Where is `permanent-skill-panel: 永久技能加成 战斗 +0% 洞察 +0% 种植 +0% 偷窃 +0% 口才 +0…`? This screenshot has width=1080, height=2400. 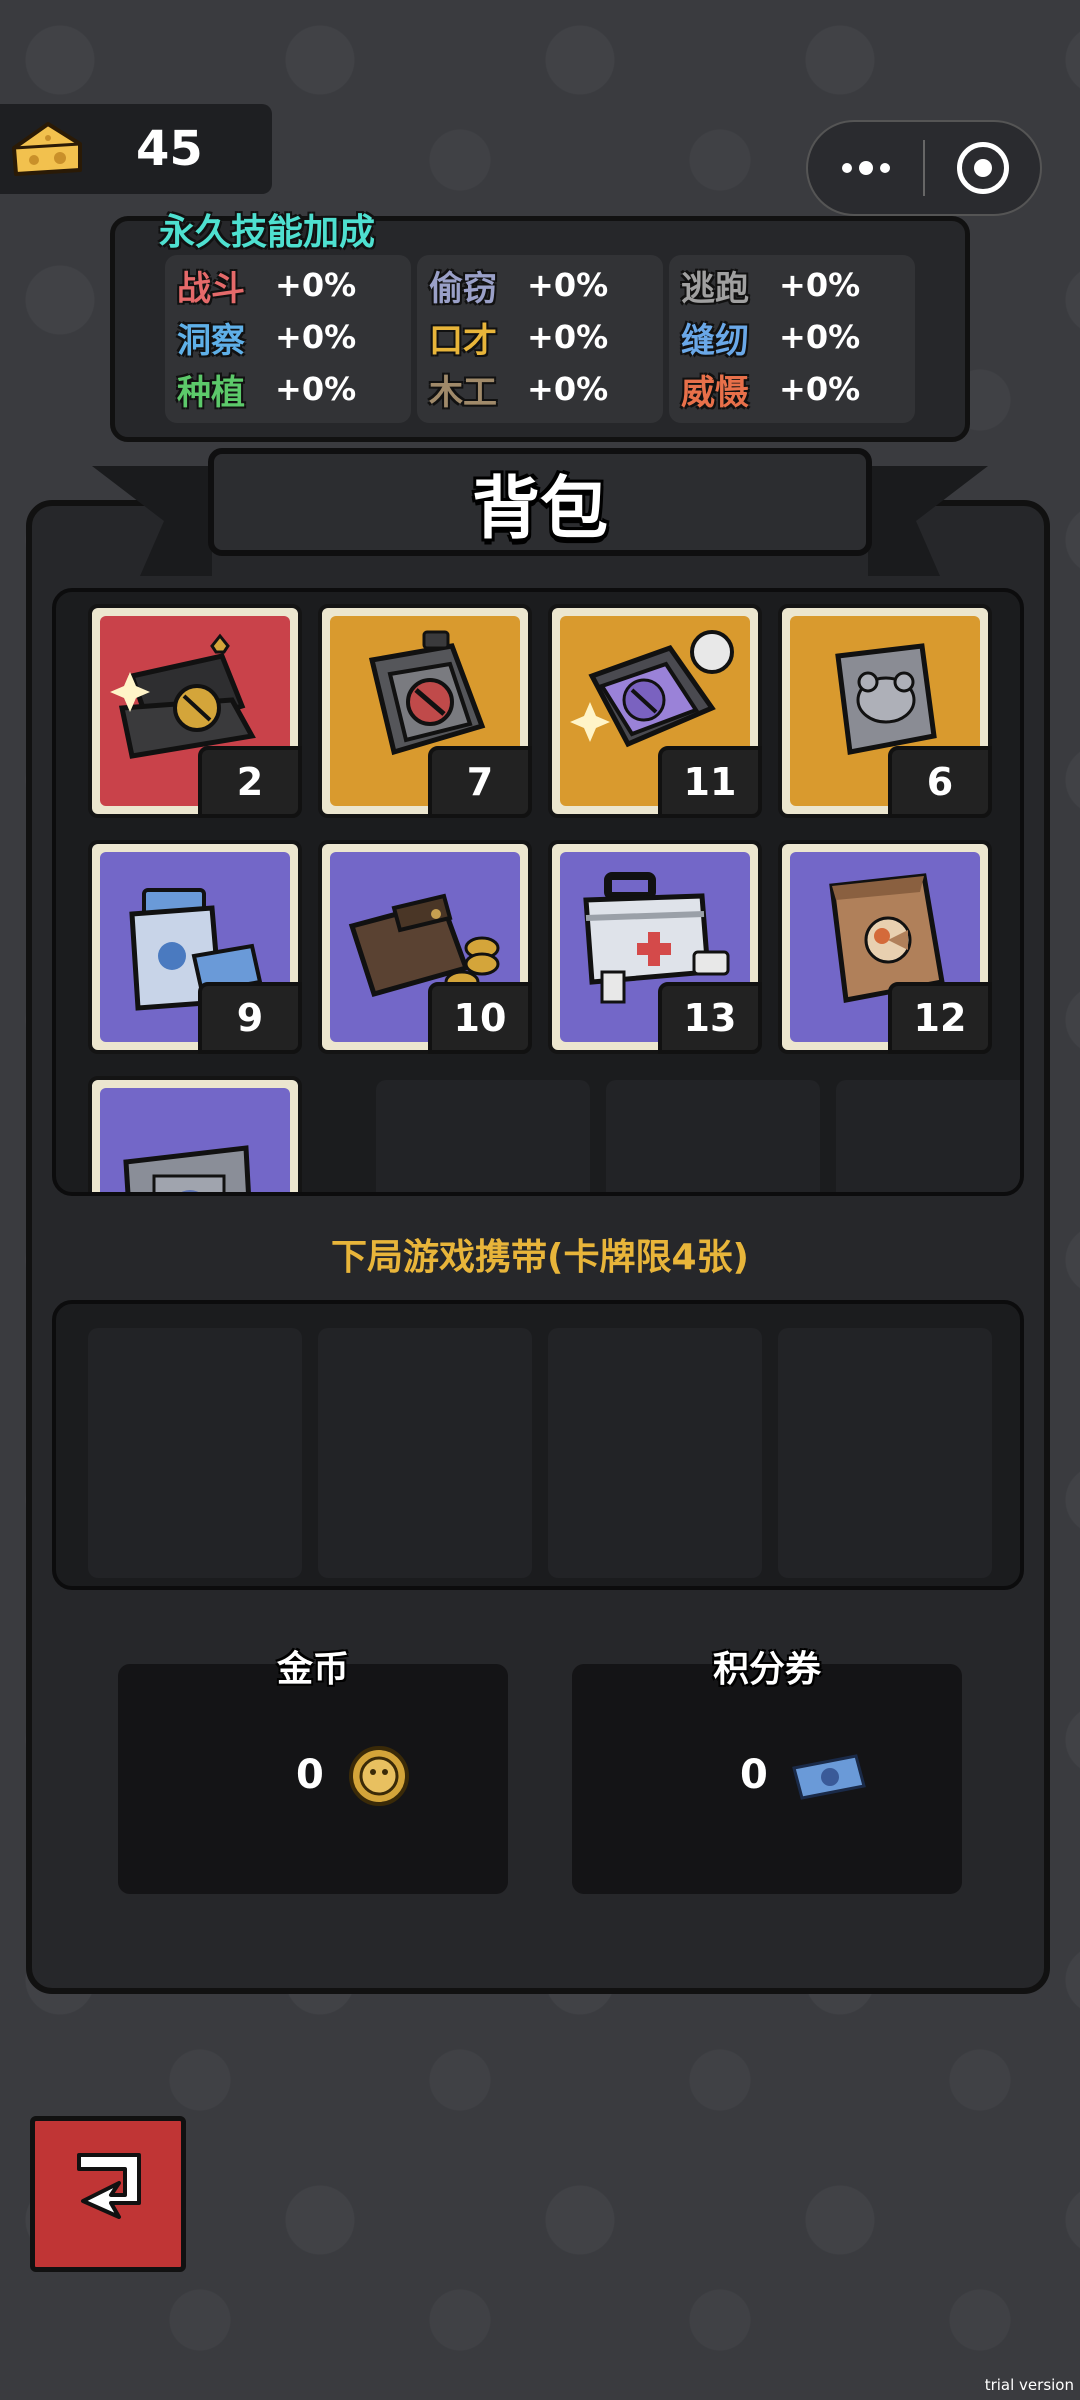
permanent-skill-panel: 永久技能加成 战斗 +0% 洞察 +0% 种植 +0% 偷窃 +0% 口才 +0… is located at coordinates (540, 327).